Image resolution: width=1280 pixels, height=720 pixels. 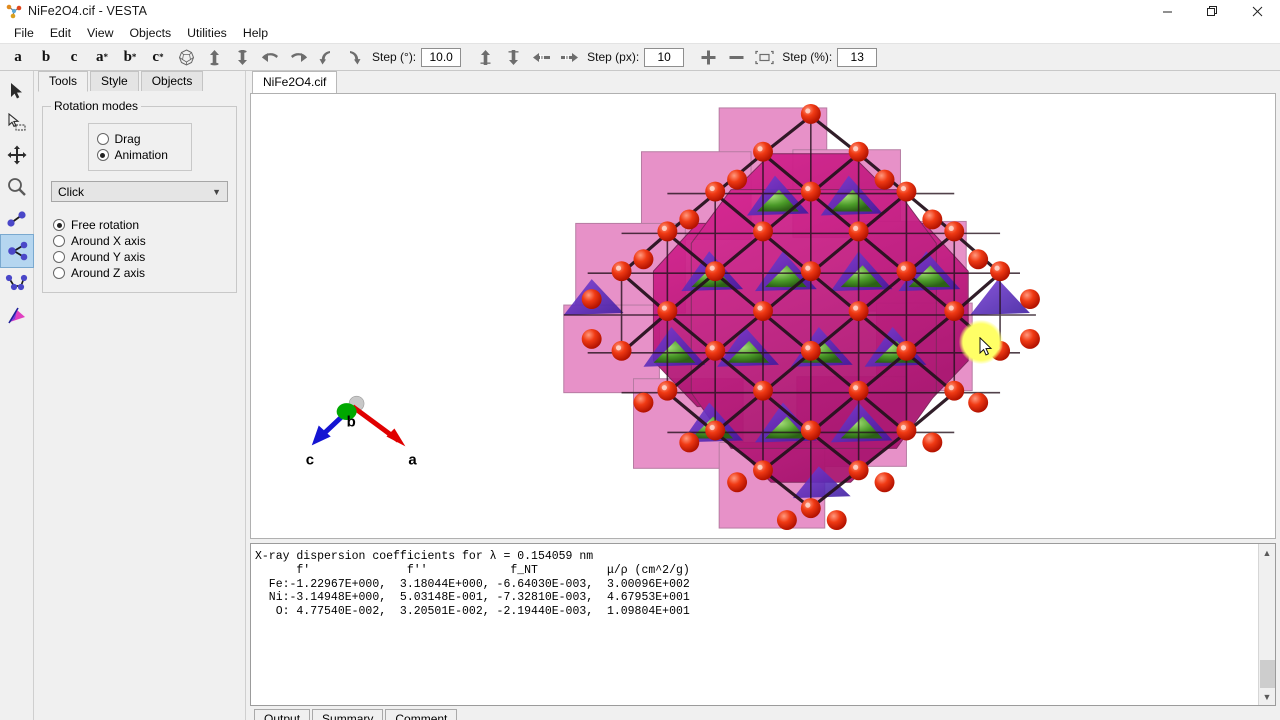 I want to click on radio-free-rotation: Free rotation, so click(x=140, y=225).